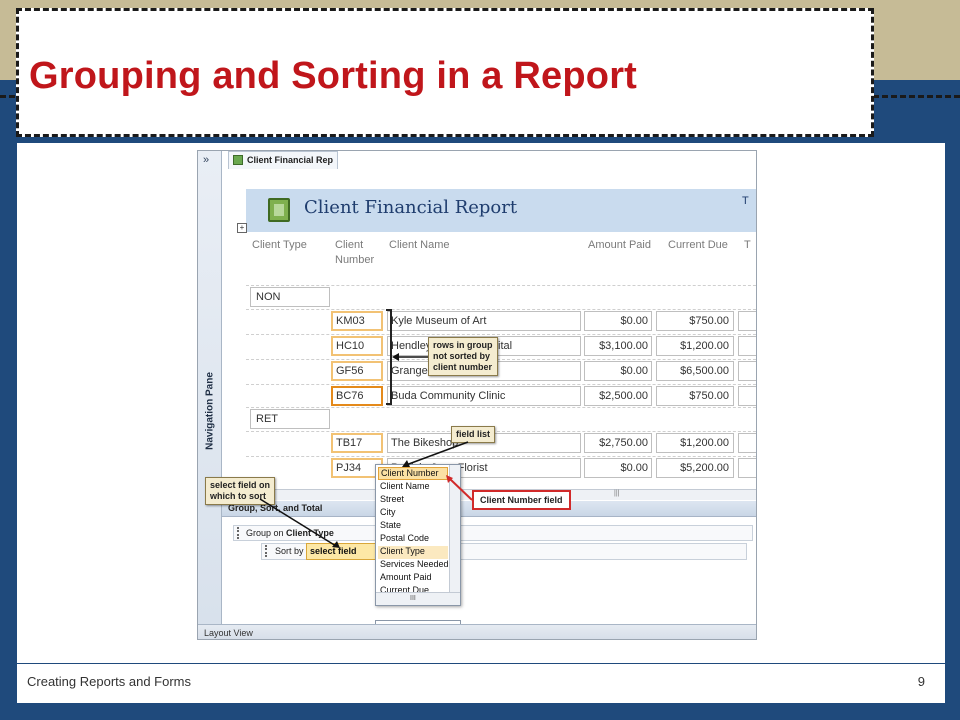 Image resolution: width=960 pixels, height=720 pixels. I want to click on field-state: State, so click(413, 526).